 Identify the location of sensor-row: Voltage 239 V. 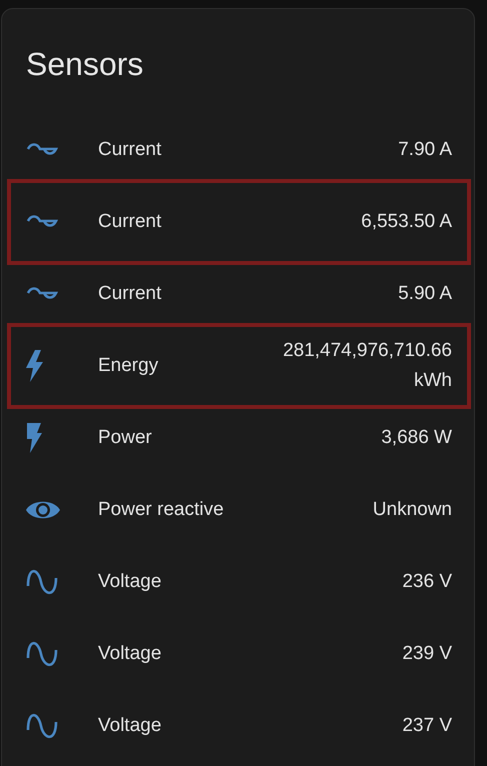
(239, 654).